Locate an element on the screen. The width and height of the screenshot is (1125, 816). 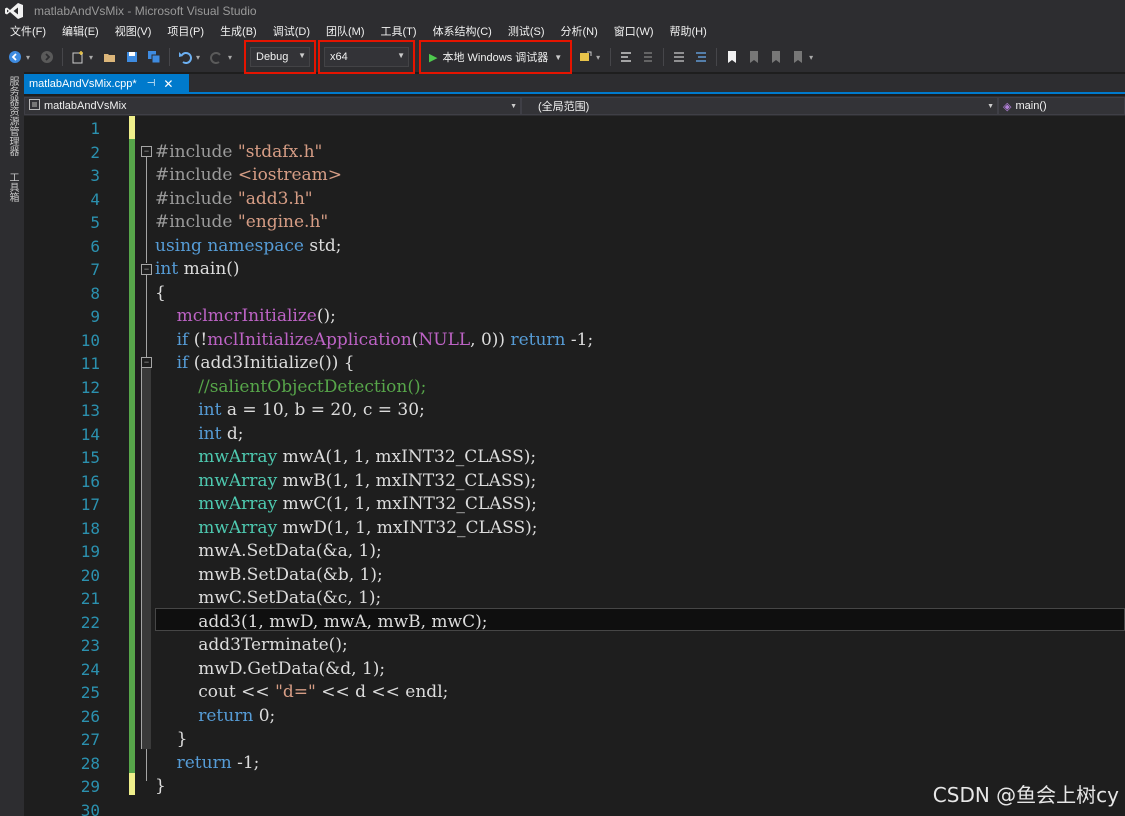
undo-dropdown-icon: ▾ is located at coordinates (200, 57).